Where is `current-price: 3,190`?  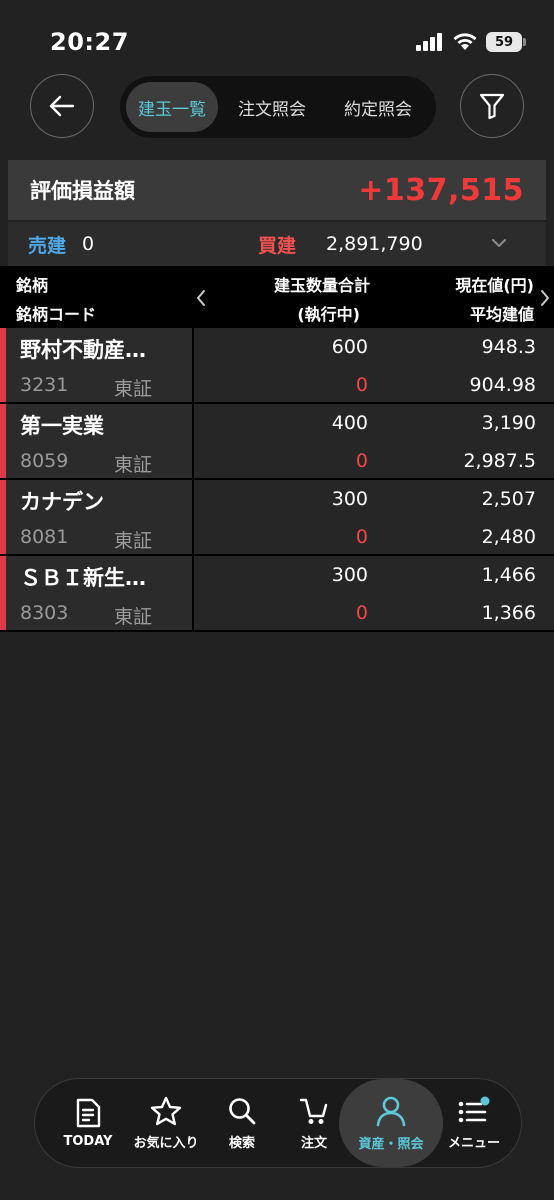 current-price: 3,190 is located at coordinates (508, 423).